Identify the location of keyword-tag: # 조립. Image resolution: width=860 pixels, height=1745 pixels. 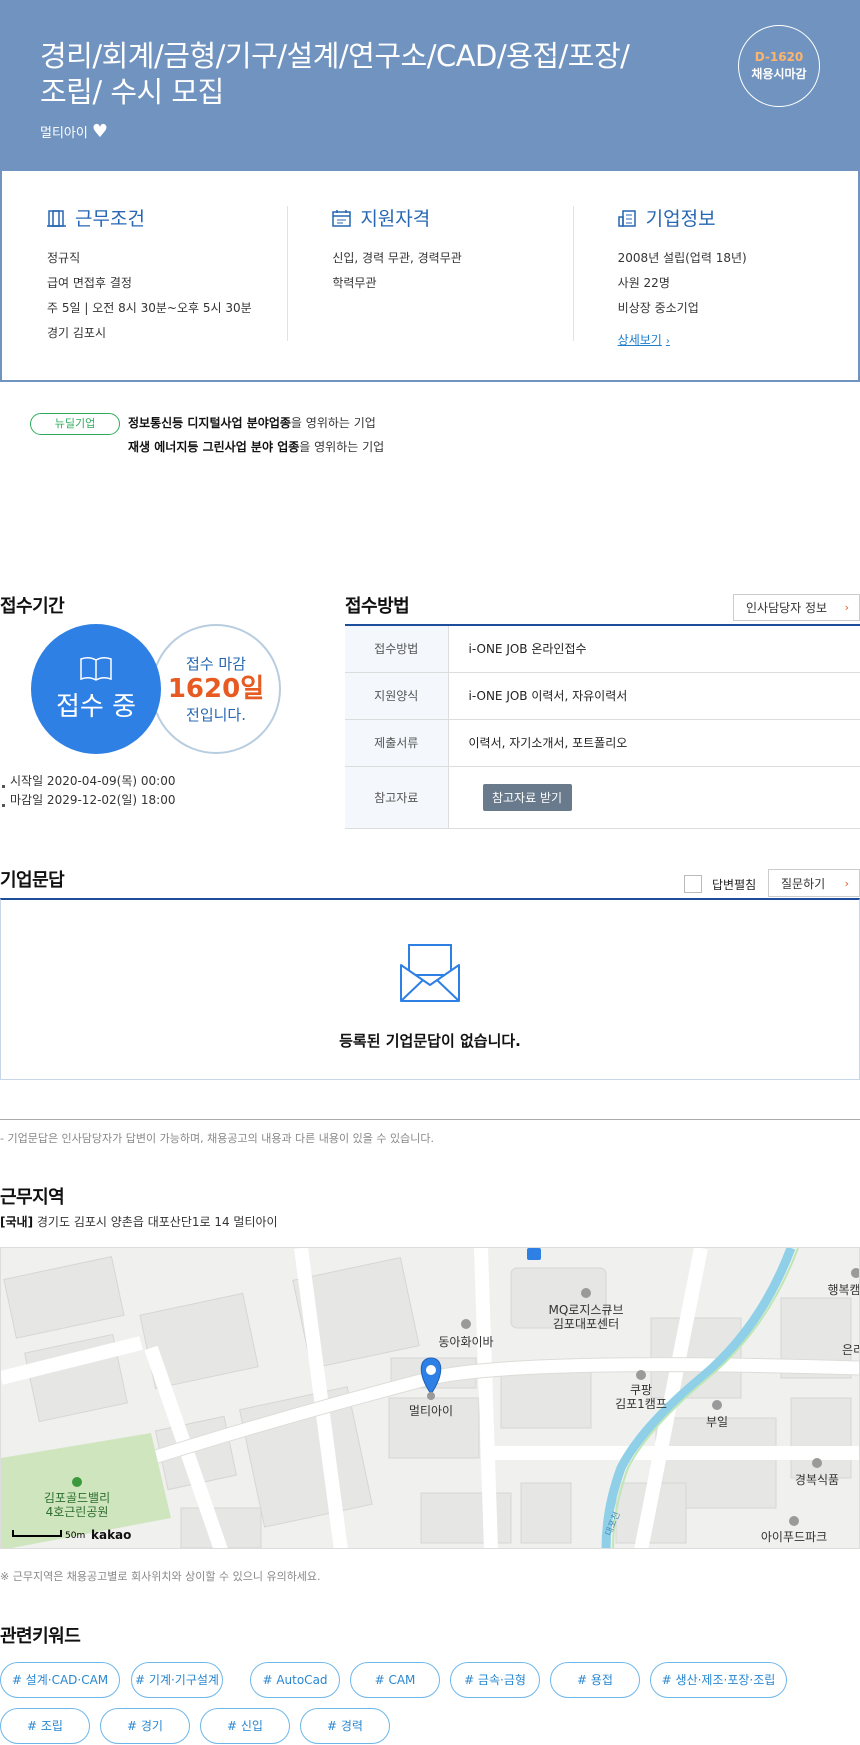
(45, 1726).